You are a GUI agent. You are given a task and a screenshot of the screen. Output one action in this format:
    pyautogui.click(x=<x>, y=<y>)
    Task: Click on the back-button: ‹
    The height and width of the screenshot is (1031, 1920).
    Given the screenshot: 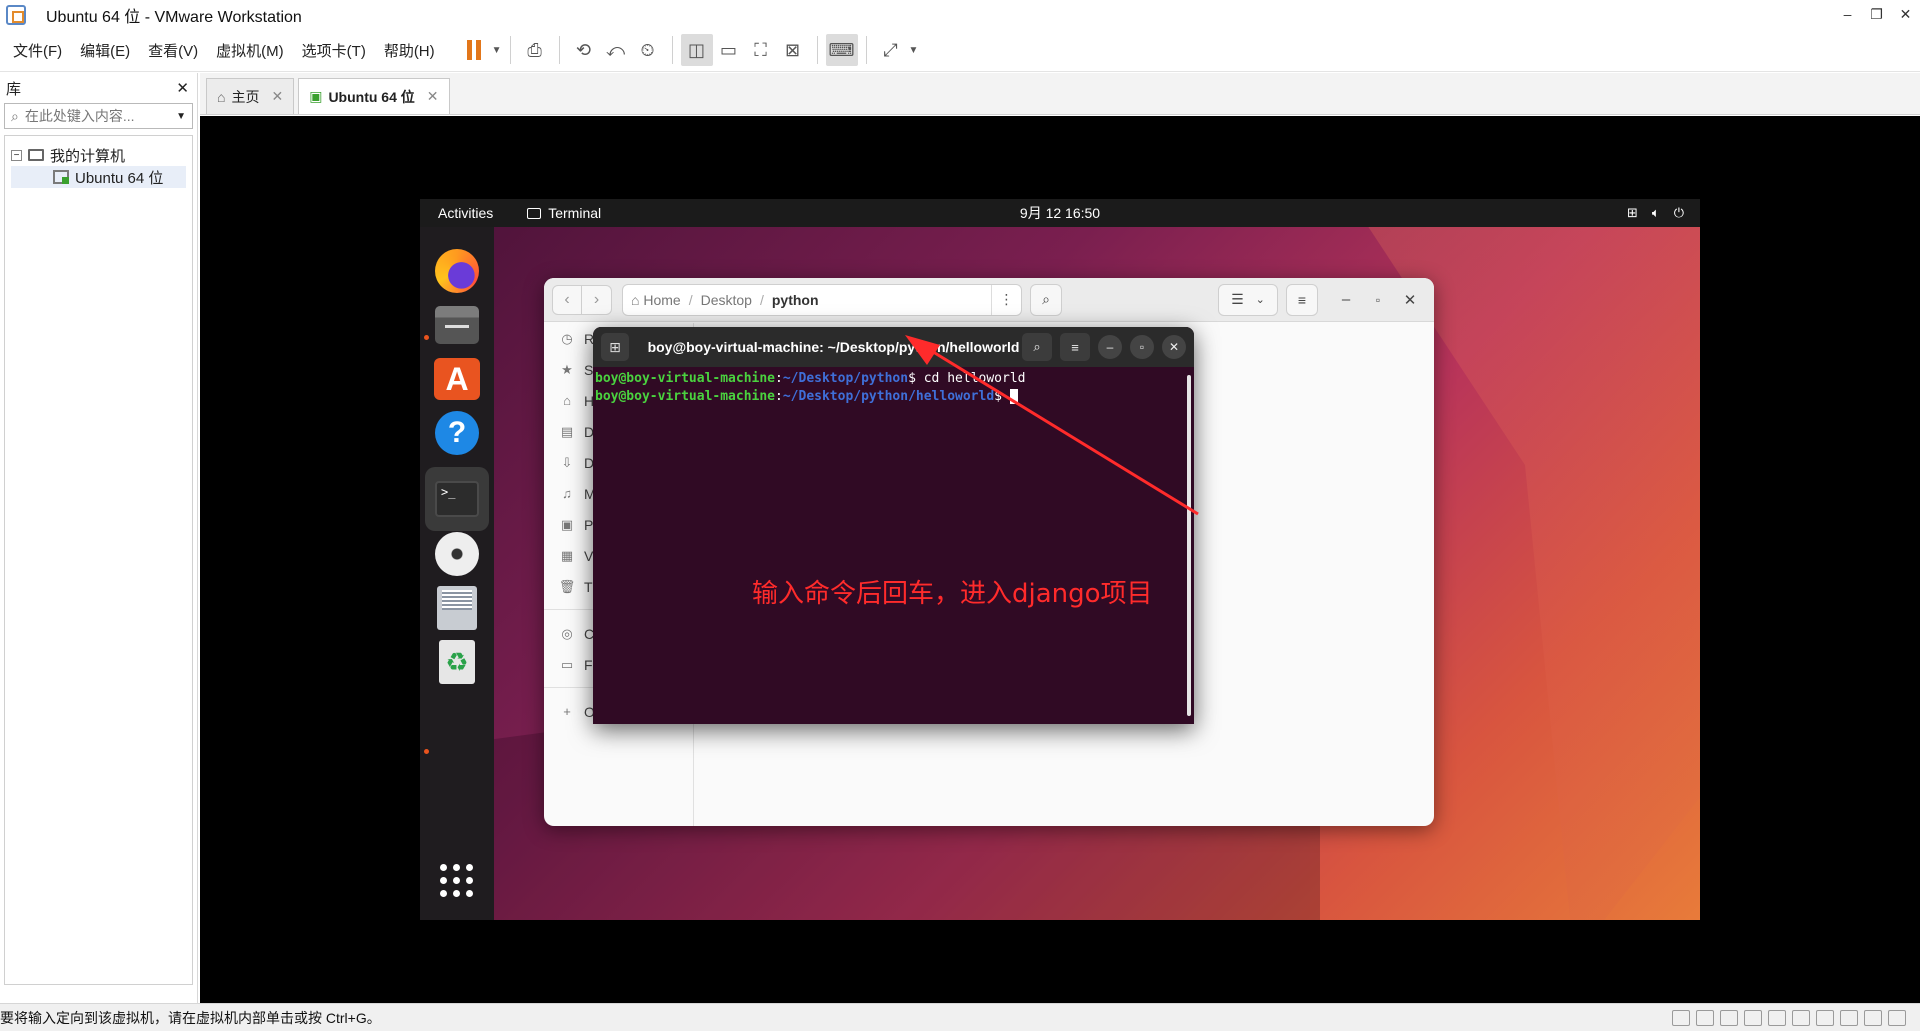 What is the action you would take?
    pyautogui.click(x=567, y=299)
    